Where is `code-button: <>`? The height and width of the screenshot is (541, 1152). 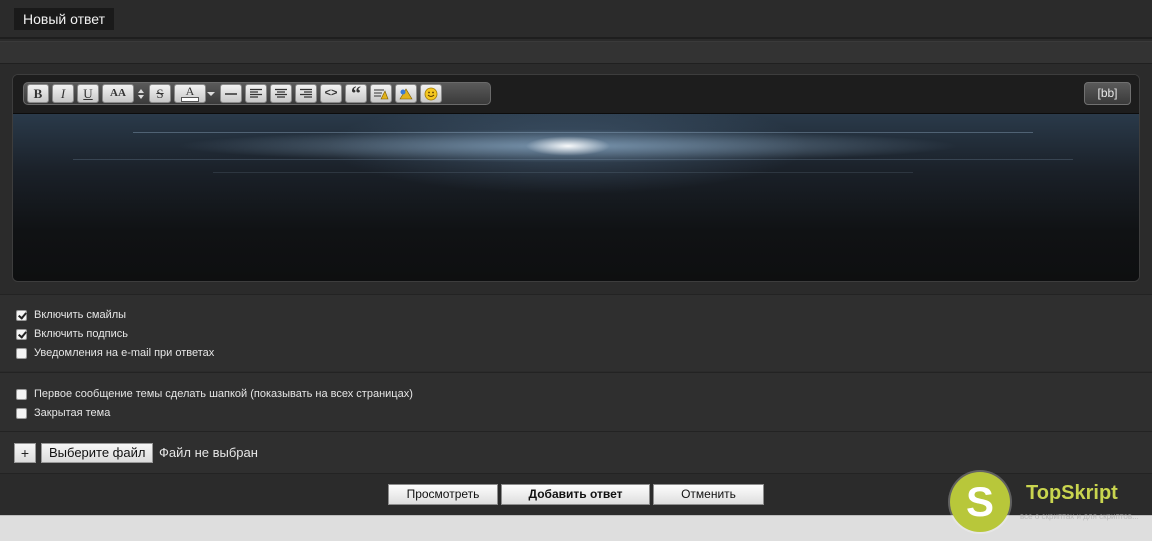
code-button: <> is located at coordinates (331, 93).